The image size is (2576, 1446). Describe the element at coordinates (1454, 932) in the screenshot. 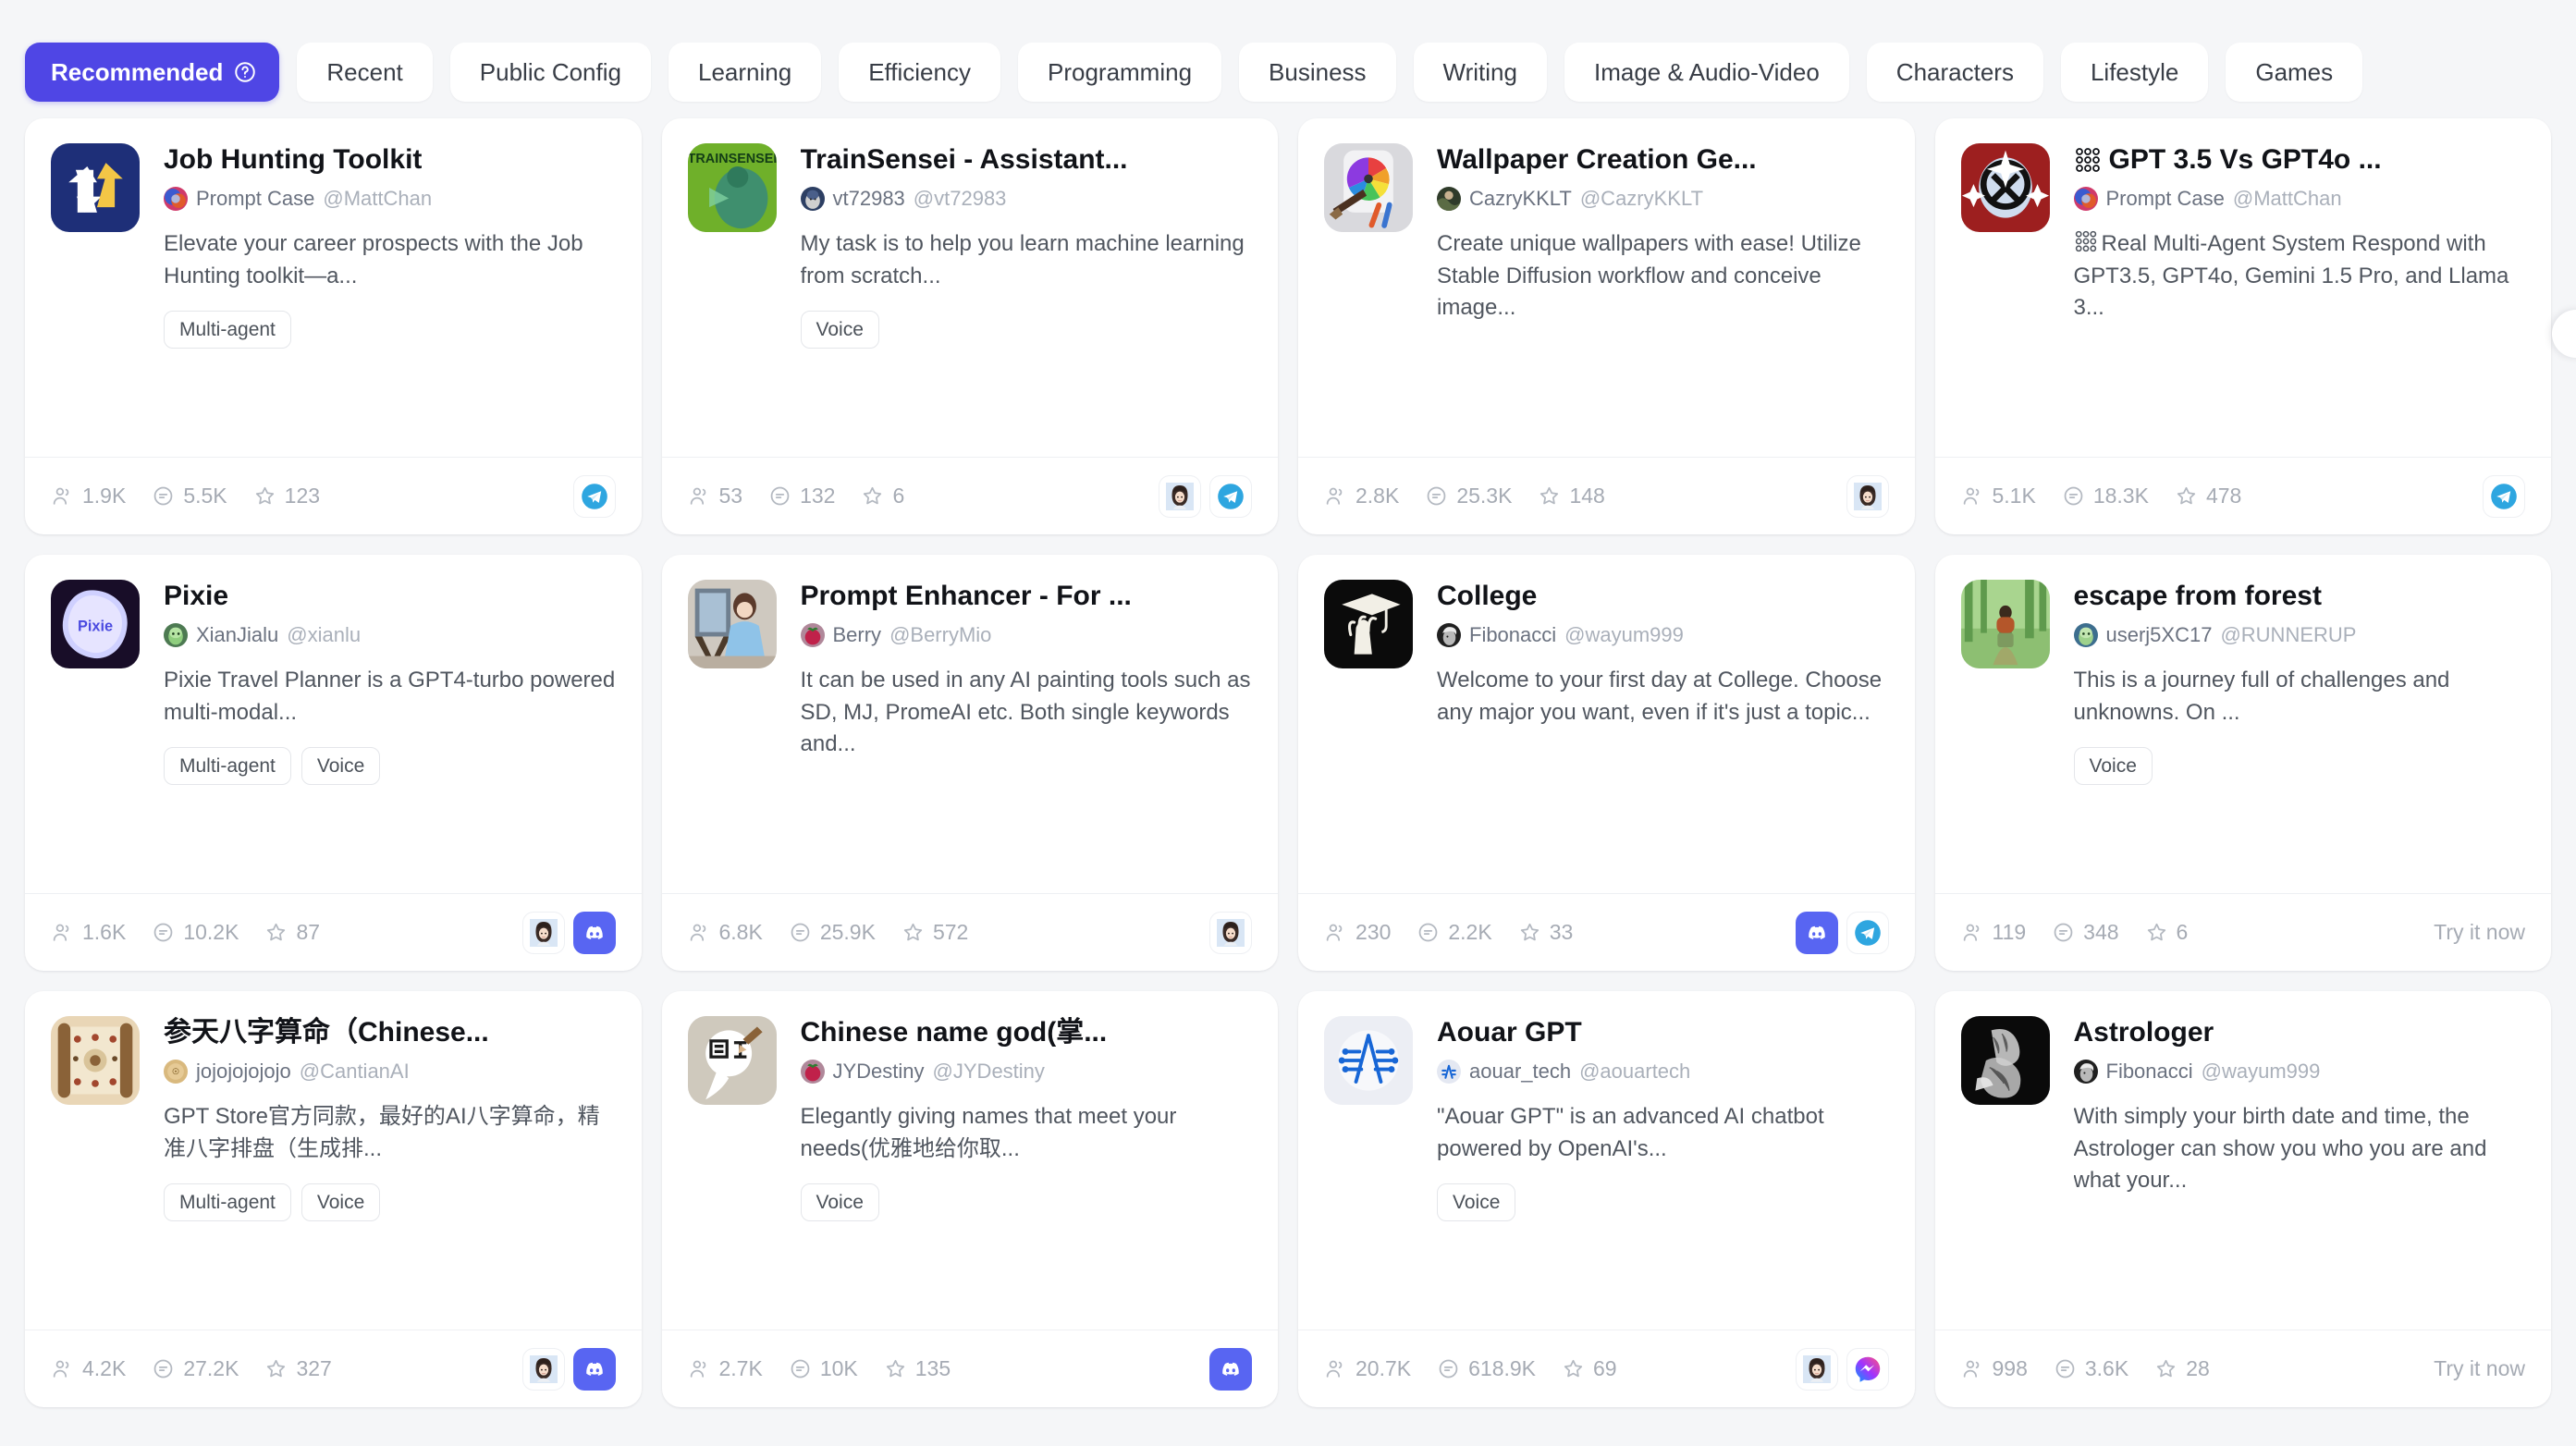

I see `stat-chats: 2.2K` at that location.